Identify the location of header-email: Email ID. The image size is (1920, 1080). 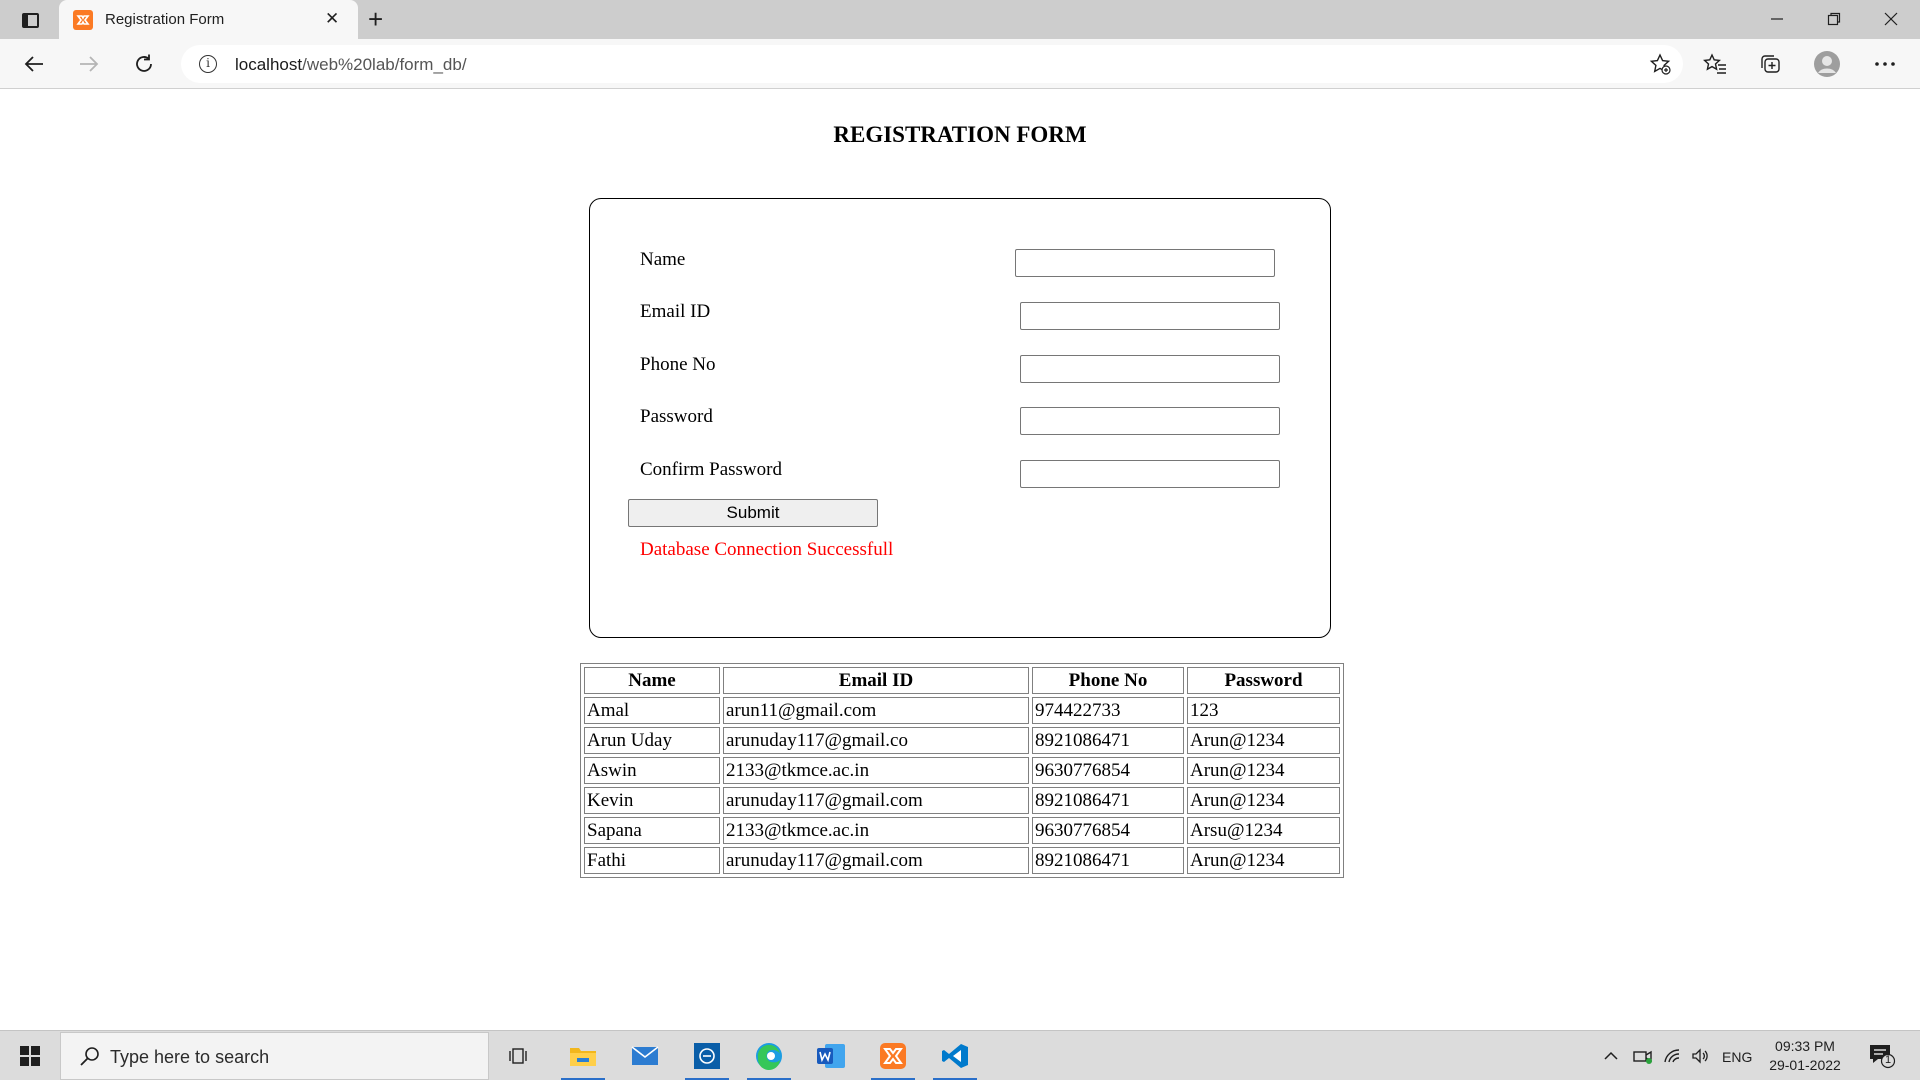
(876, 680).